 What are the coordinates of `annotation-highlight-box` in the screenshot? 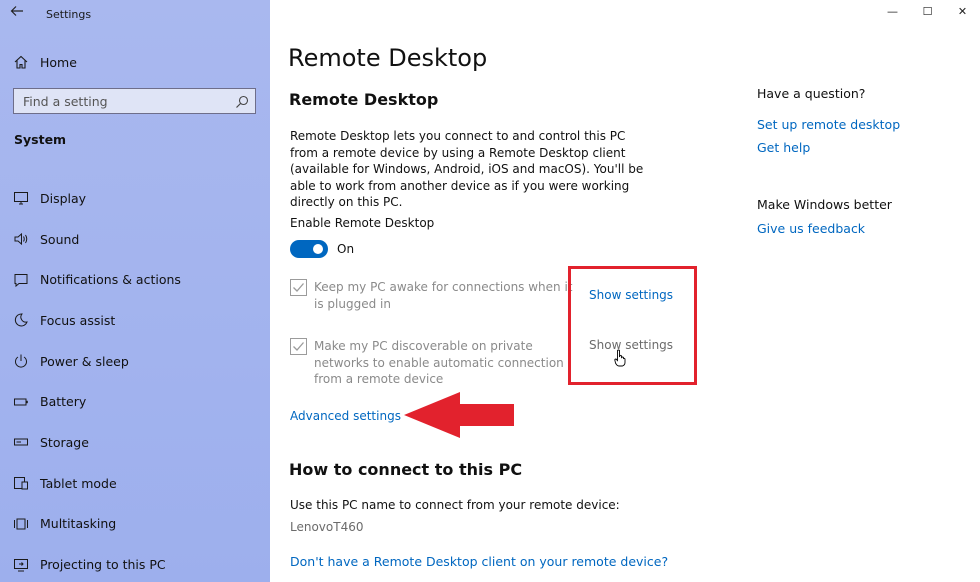 It's located at (632, 325).